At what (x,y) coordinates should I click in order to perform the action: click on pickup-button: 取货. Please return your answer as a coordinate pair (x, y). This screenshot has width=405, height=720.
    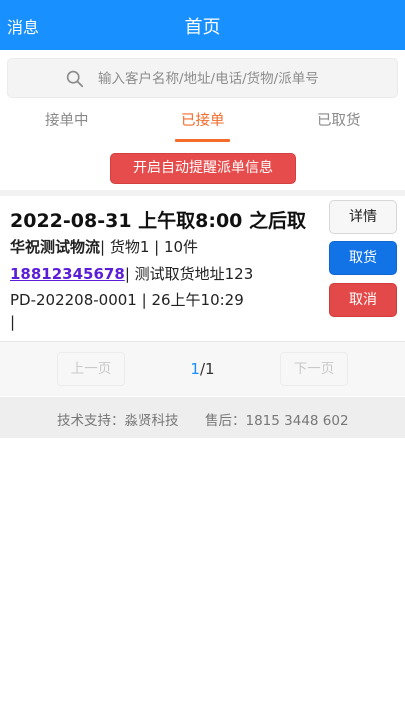
    Looking at the image, I should click on (363, 258).